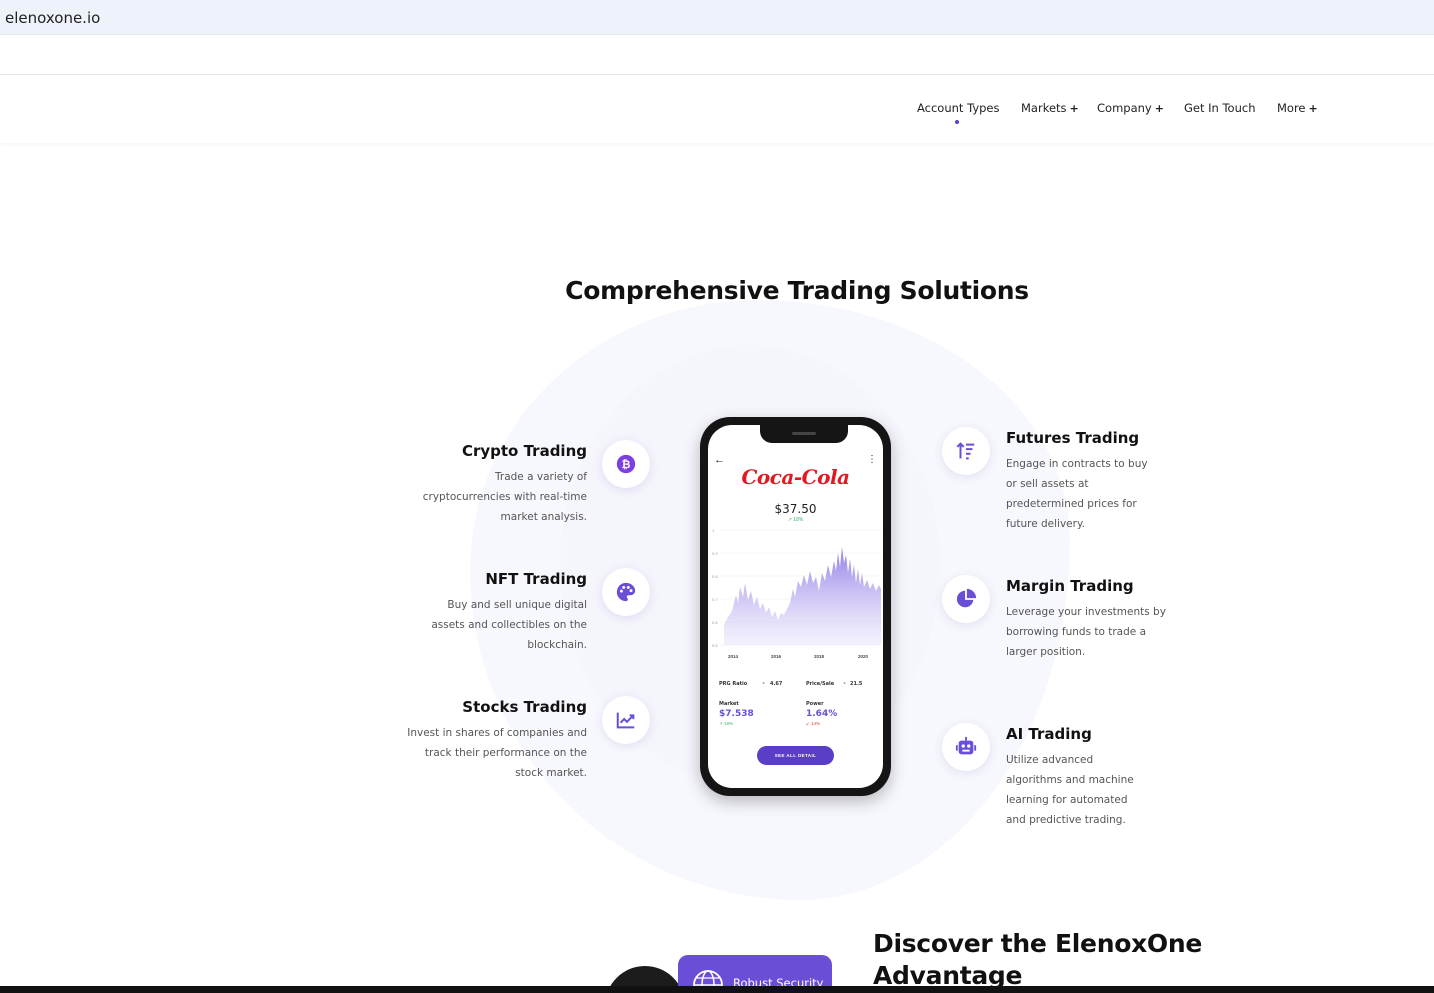 The image size is (1434, 993). What do you see at coordinates (736, 714) in the screenshot?
I see `market-value: $7.538` at bounding box center [736, 714].